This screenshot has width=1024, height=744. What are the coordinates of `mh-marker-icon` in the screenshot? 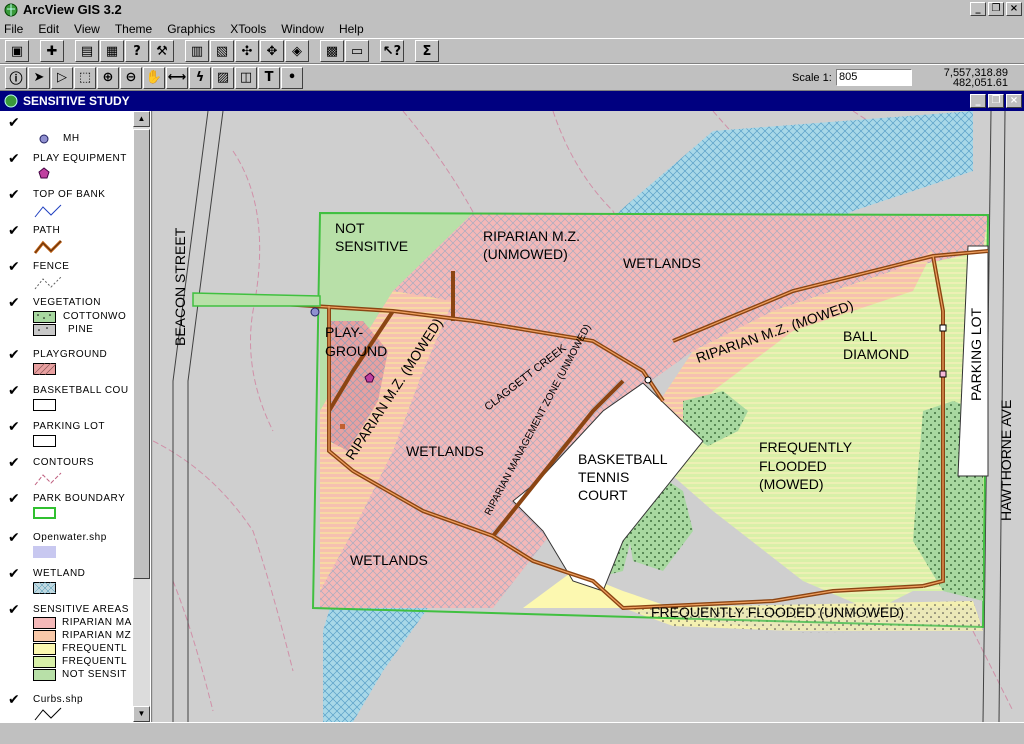 It's located at (648, 380).